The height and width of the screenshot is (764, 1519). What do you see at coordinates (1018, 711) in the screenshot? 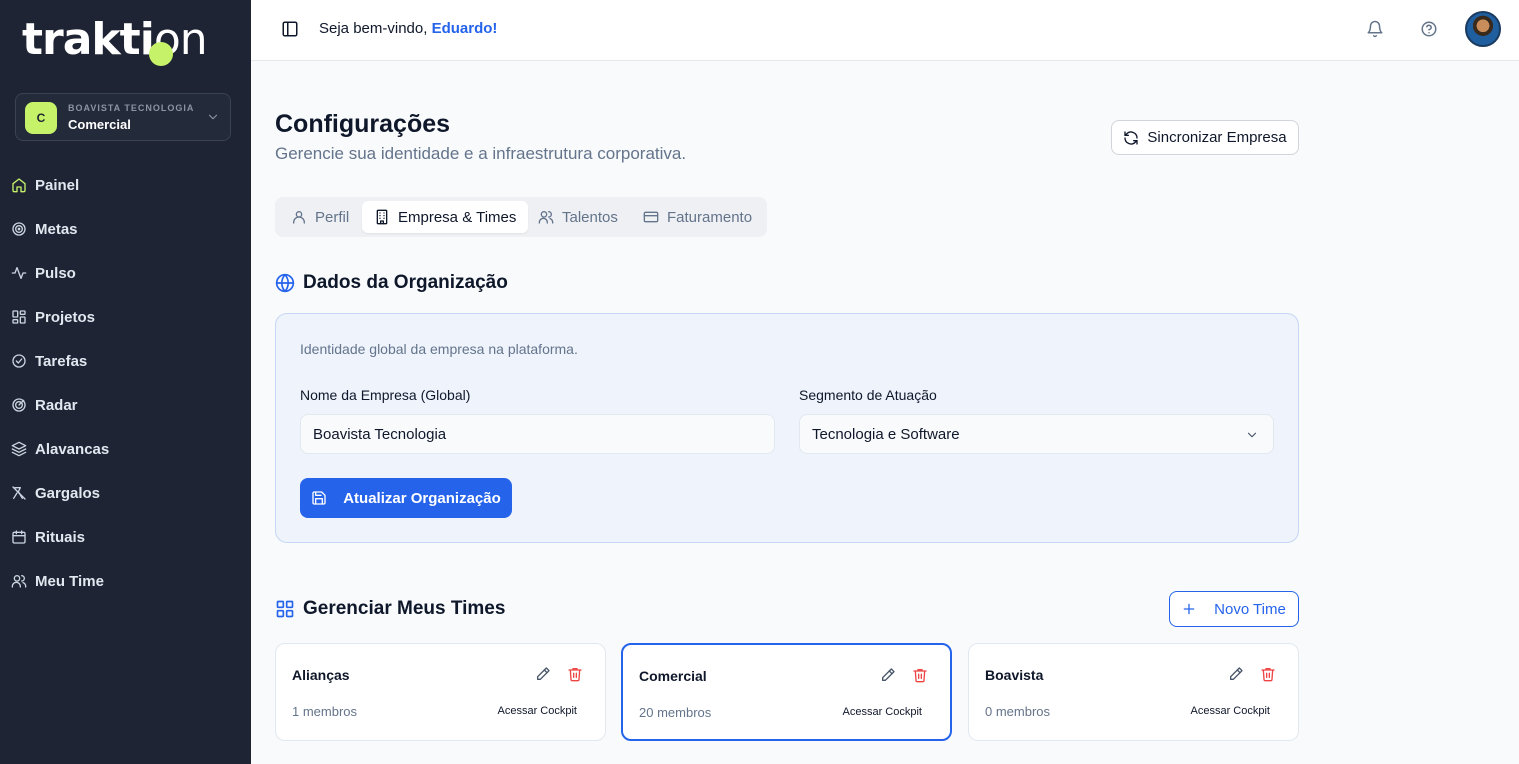
I see `team-members-count: 0 membros` at bounding box center [1018, 711].